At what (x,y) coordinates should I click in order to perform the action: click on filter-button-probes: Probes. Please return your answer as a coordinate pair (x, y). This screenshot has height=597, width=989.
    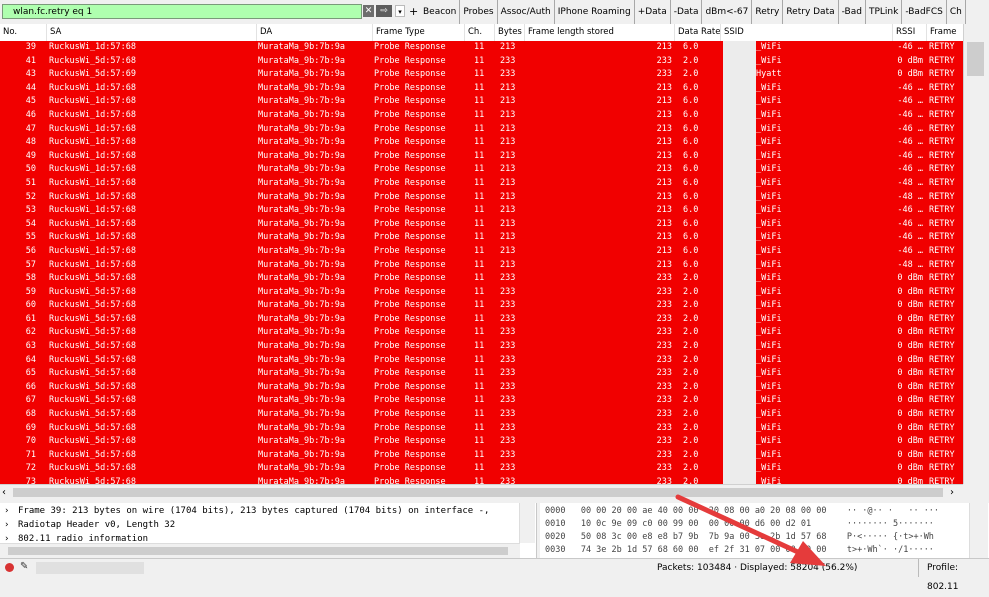
    Looking at the image, I should click on (479, 12).